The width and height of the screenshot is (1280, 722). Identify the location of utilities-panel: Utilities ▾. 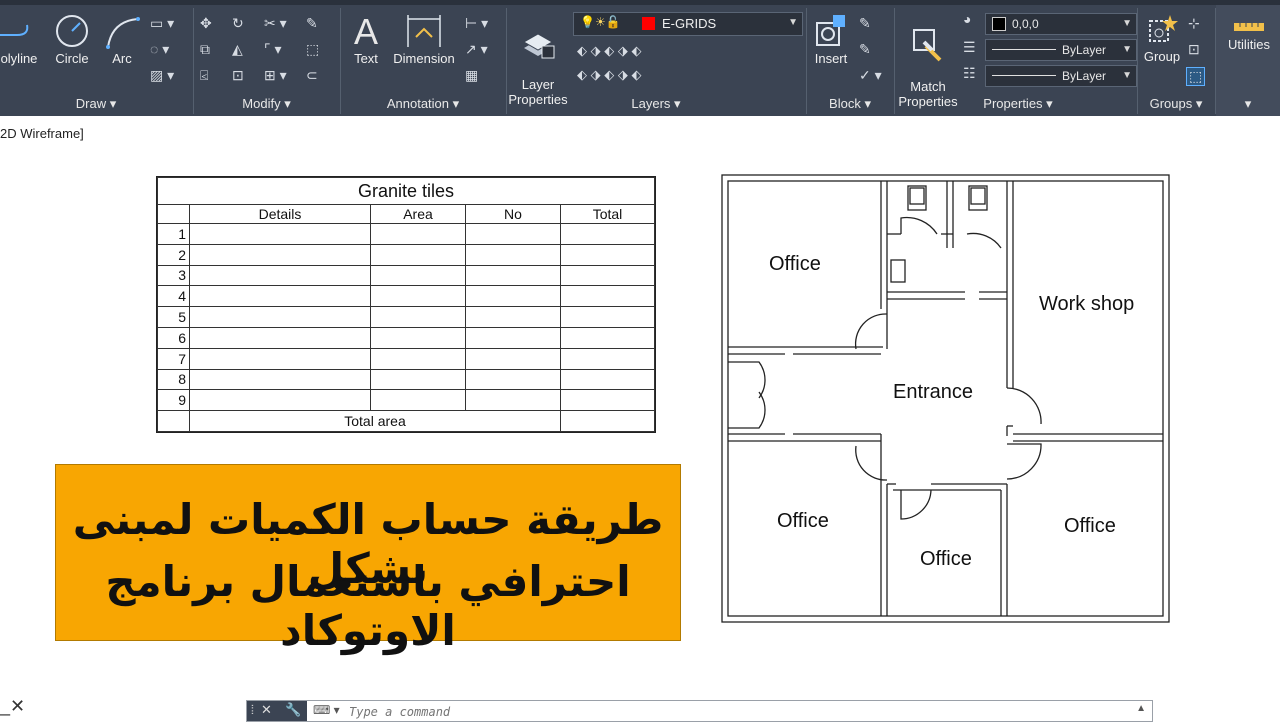
(1248, 60).